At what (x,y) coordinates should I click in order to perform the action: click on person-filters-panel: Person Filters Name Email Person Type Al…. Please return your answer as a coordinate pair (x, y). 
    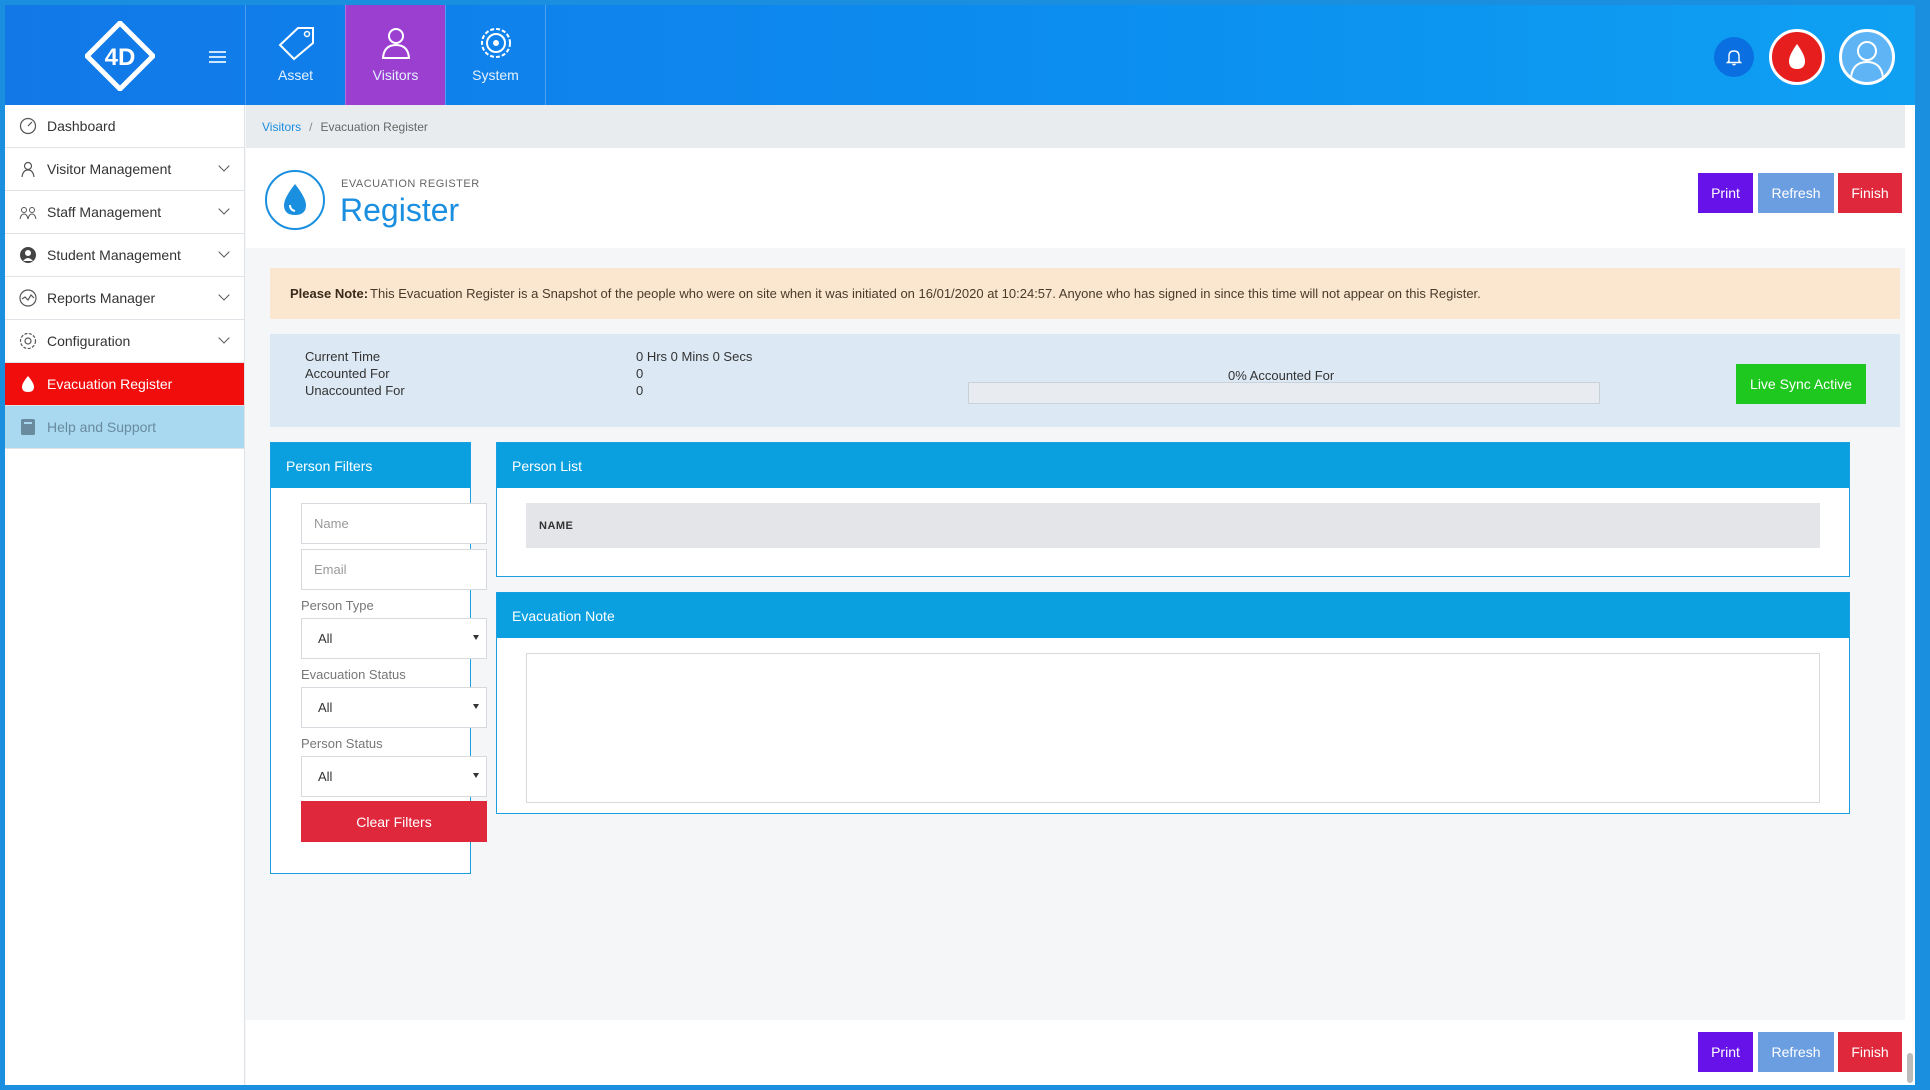
    Looking at the image, I should click on (378, 658).